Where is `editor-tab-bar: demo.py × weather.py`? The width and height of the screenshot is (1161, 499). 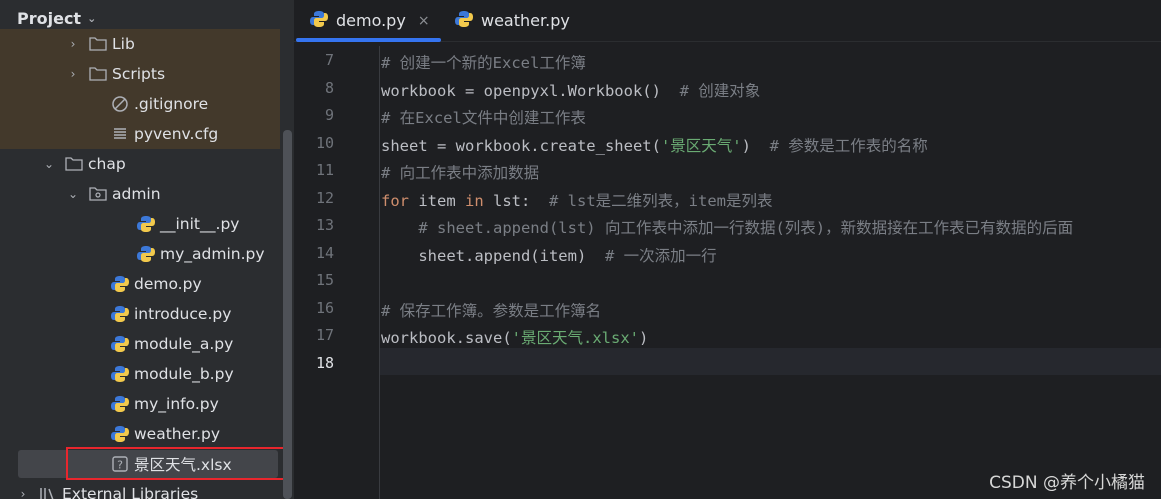 editor-tab-bar: demo.py × weather.py is located at coordinates (727, 21).